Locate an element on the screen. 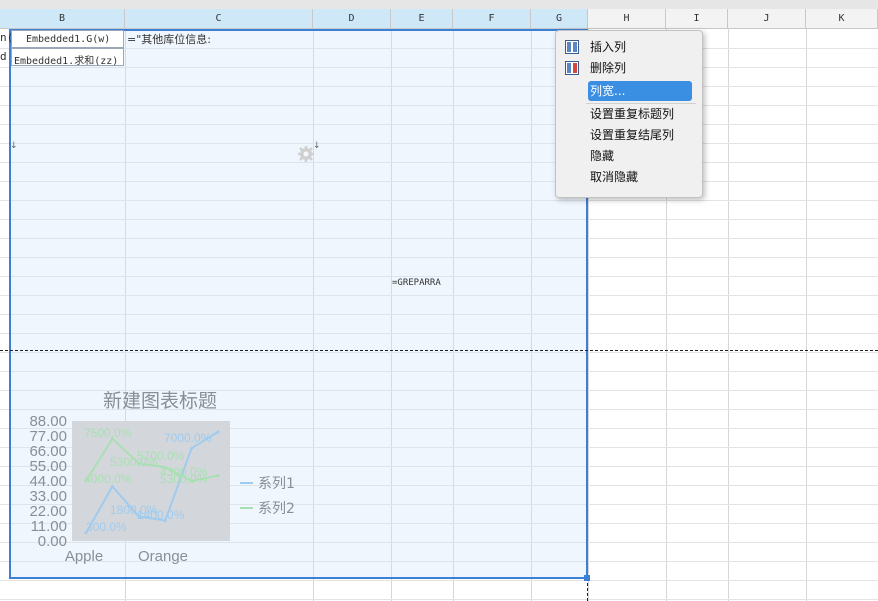 The width and height of the screenshot is (878, 601). chart-legend-label: 系列1 is located at coordinates (276, 484).